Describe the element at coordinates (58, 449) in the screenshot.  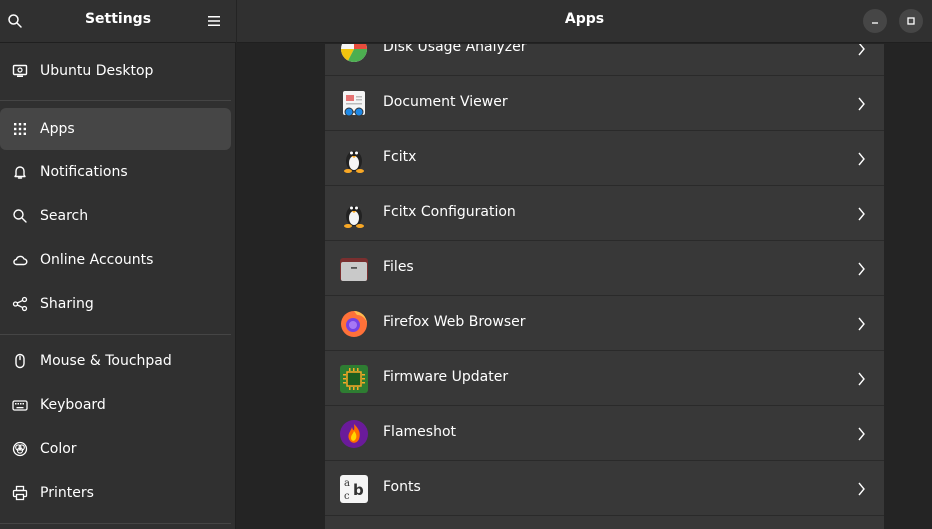
I see `sidebar-item-label: Color` at that location.